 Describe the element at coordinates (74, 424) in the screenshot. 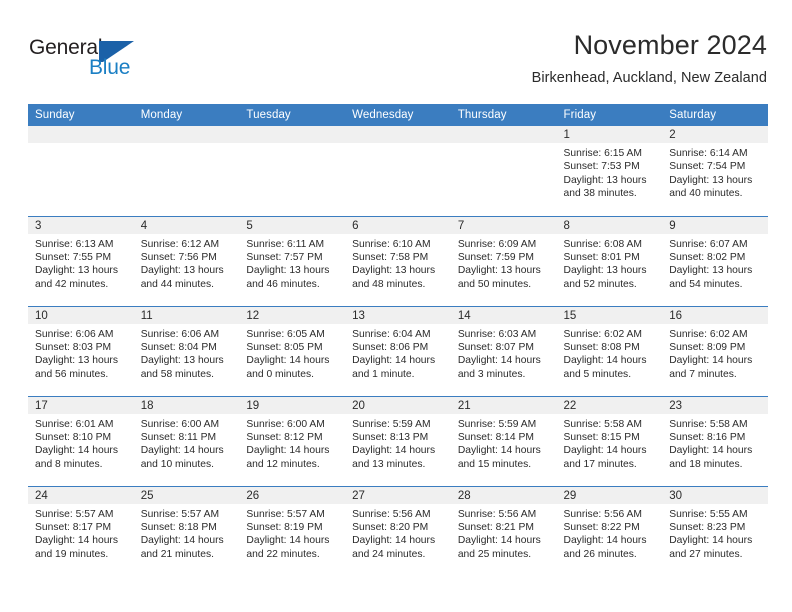

I see `sunrise-text: Sunrise: 6:01 AM` at that location.